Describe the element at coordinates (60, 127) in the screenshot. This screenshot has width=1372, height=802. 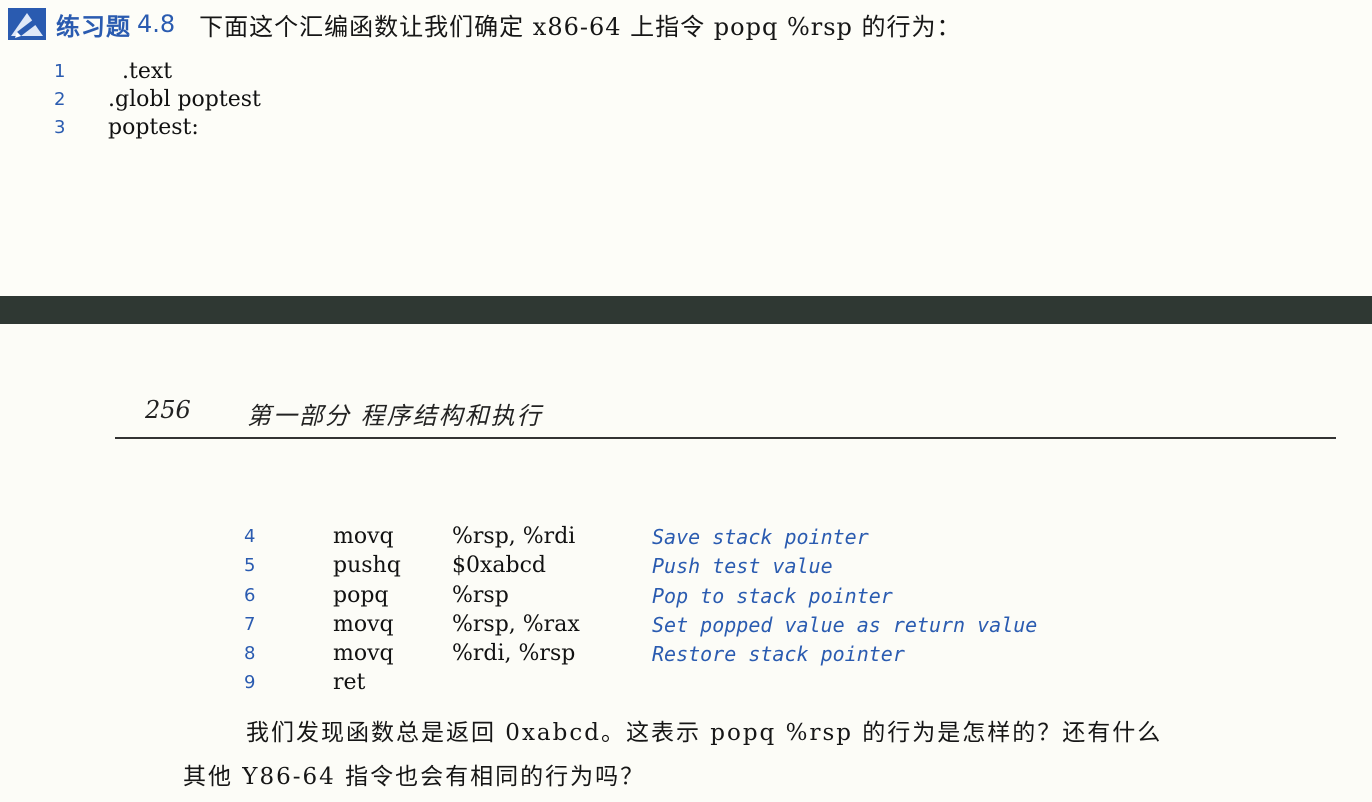
I see `line-number: 3` at that location.